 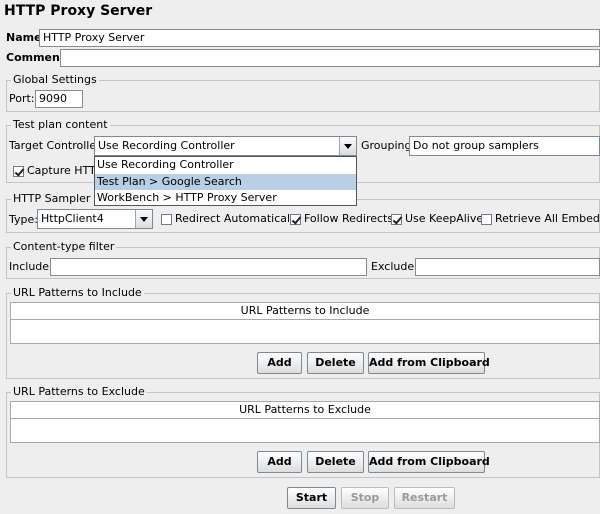 What do you see at coordinates (77, 293) in the screenshot?
I see `include-patterns-title: URL Patterns to Include` at bounding box center [77, 293].